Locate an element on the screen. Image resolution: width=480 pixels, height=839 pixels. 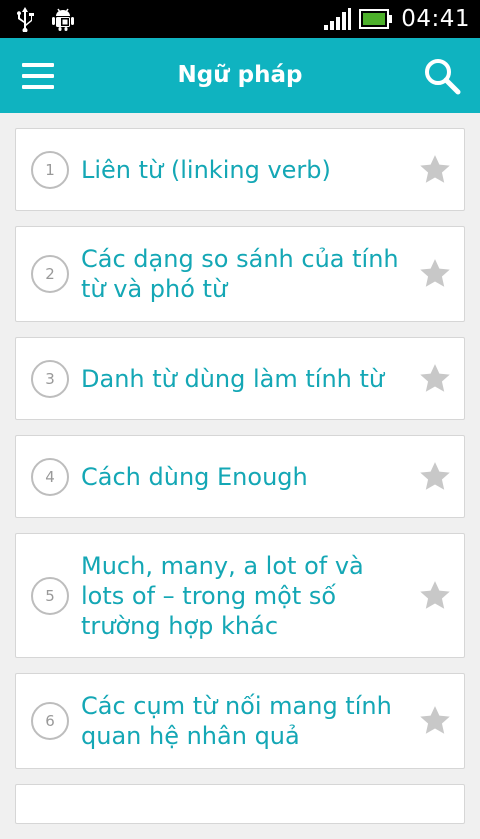
item-title: Liên từ (linking verb) is located at coordinates (206, 169).